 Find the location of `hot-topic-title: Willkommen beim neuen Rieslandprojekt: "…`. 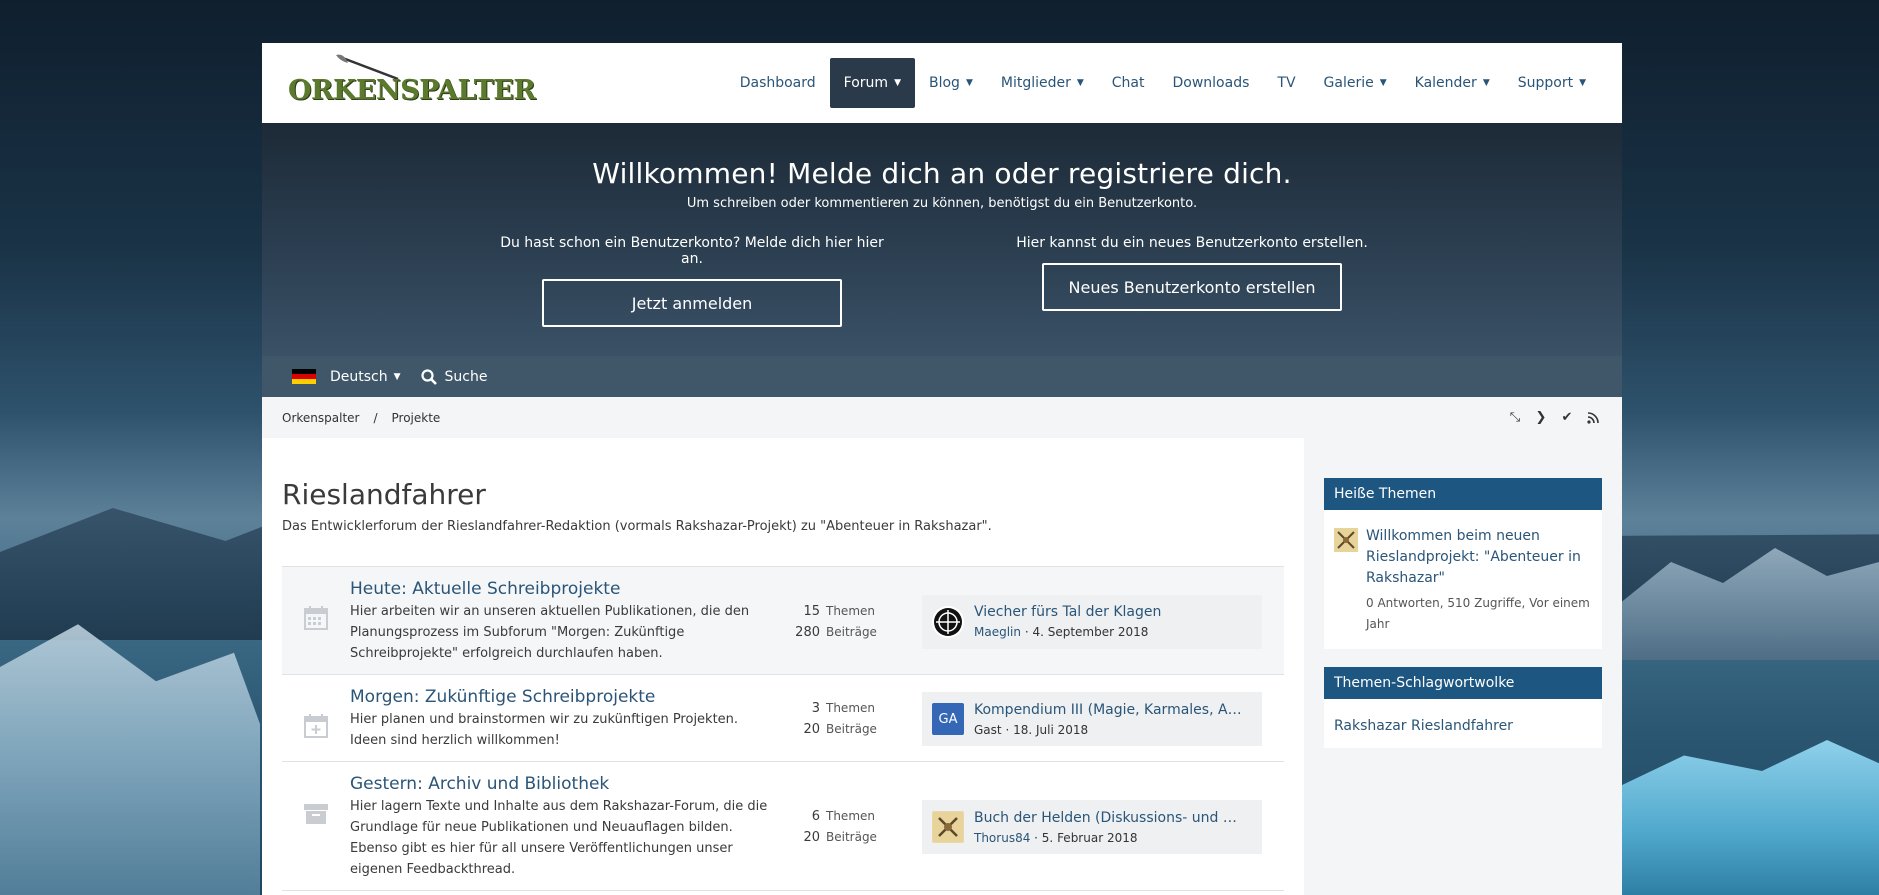

hot-topic-title: Willkommen beim neuen Rieslandprojekt: "… is located at coordinates (1479, 557).